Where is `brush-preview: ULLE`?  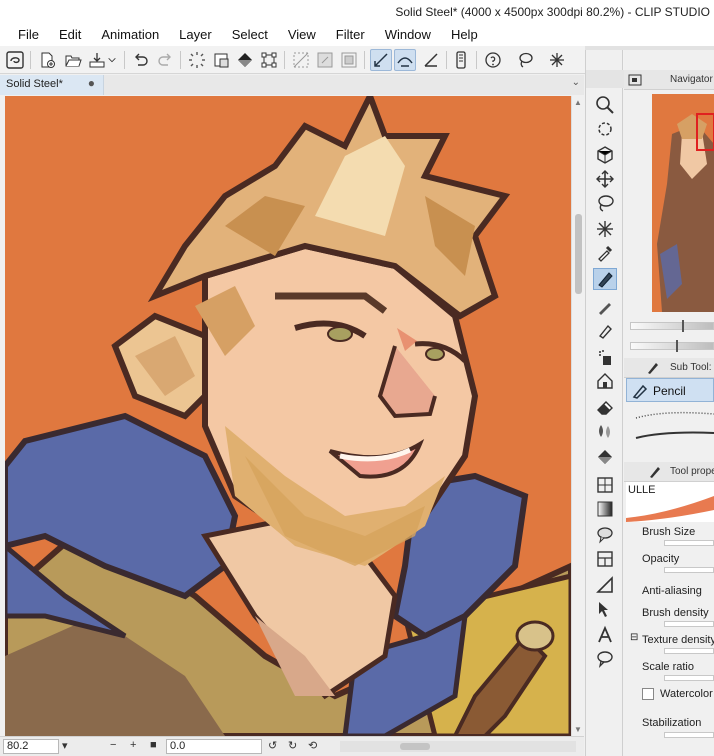 brush-preview: ULLE is located at coordinates (670, 502).